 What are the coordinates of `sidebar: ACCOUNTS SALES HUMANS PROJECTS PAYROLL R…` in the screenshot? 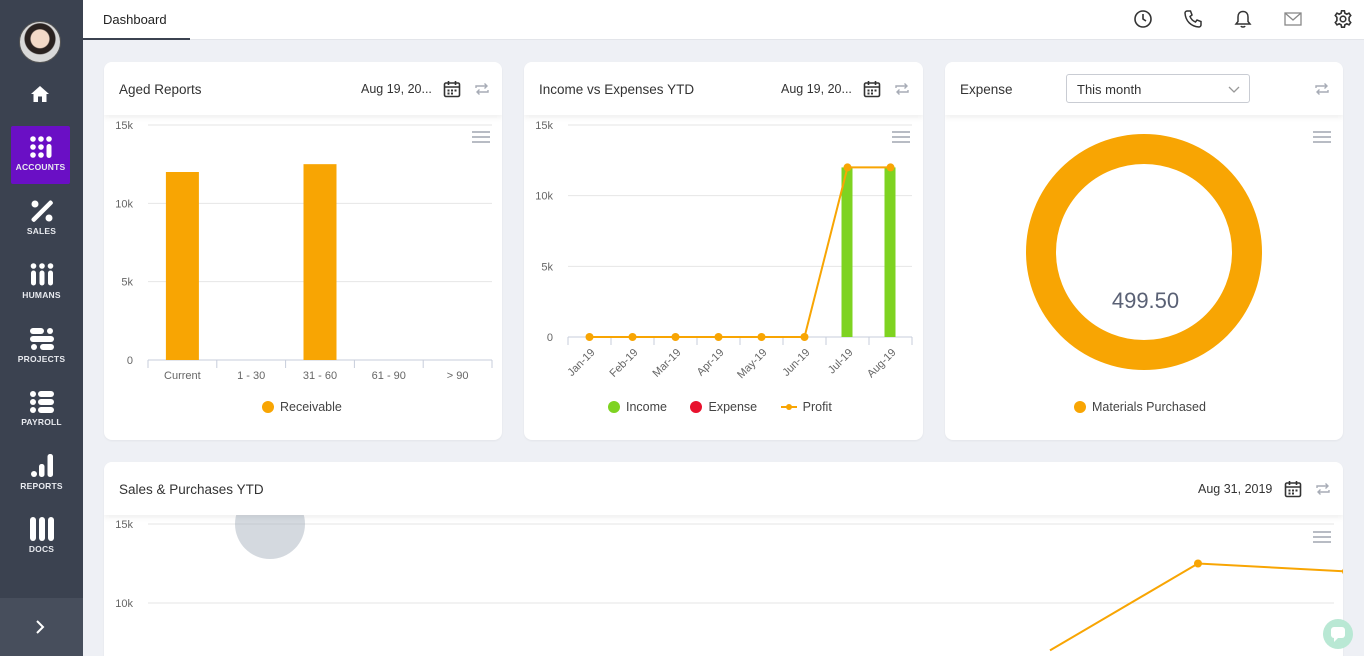 It's located at (41, 328).